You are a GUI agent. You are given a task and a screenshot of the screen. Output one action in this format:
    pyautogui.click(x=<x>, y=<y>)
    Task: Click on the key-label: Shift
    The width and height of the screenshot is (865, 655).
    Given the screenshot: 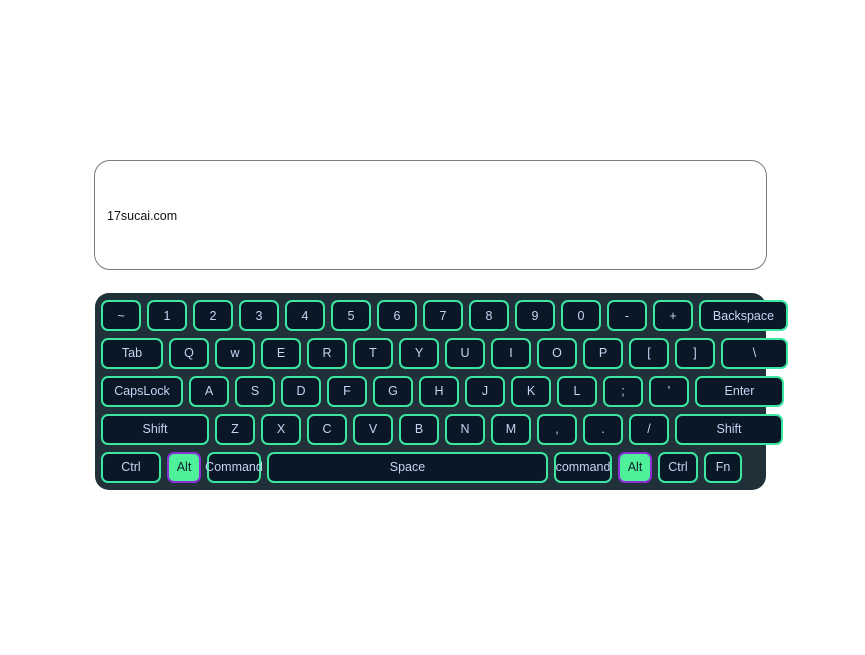 What is the action you would take?
    pyautogui.click(x=155, y=429)
    